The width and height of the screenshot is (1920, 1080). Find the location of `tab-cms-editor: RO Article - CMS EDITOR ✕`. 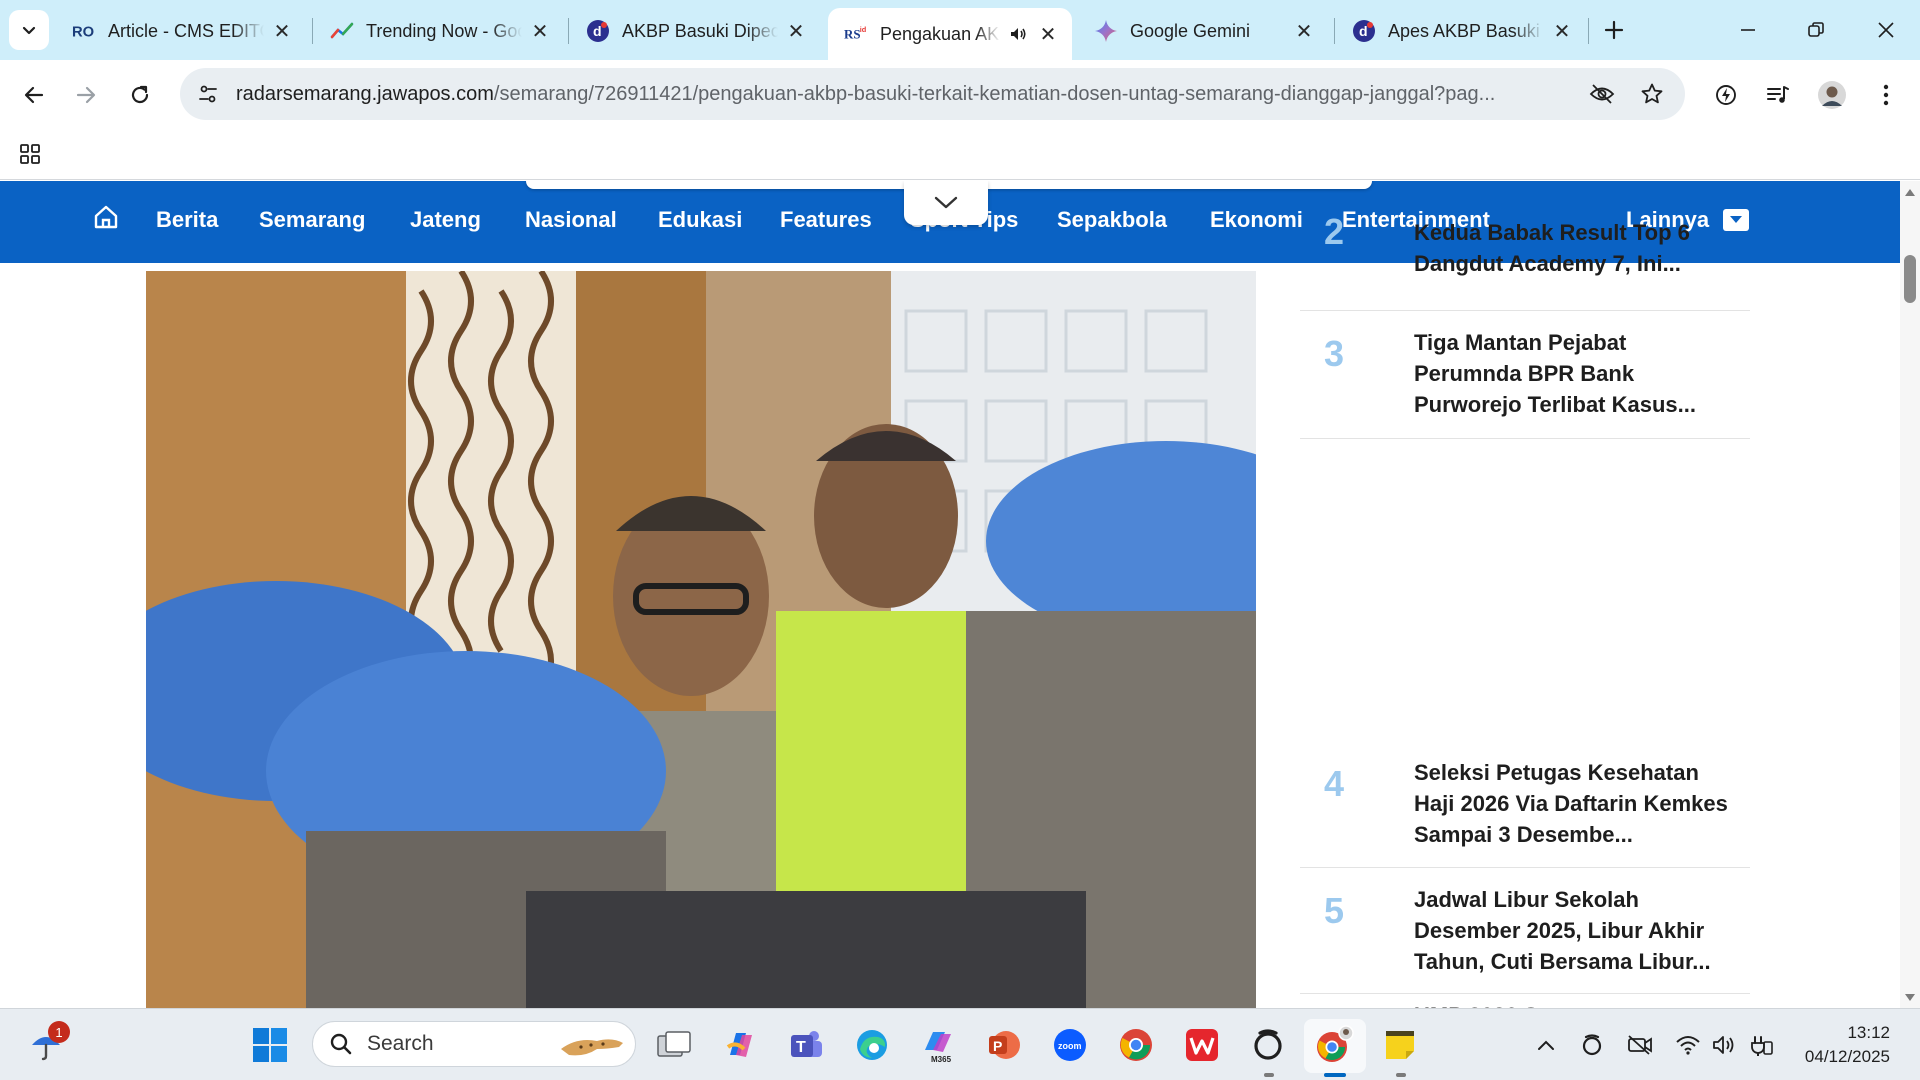

tab-cms-editor: RO Article - CMS EDITOR ✕ is located at coordinates (181, 31).